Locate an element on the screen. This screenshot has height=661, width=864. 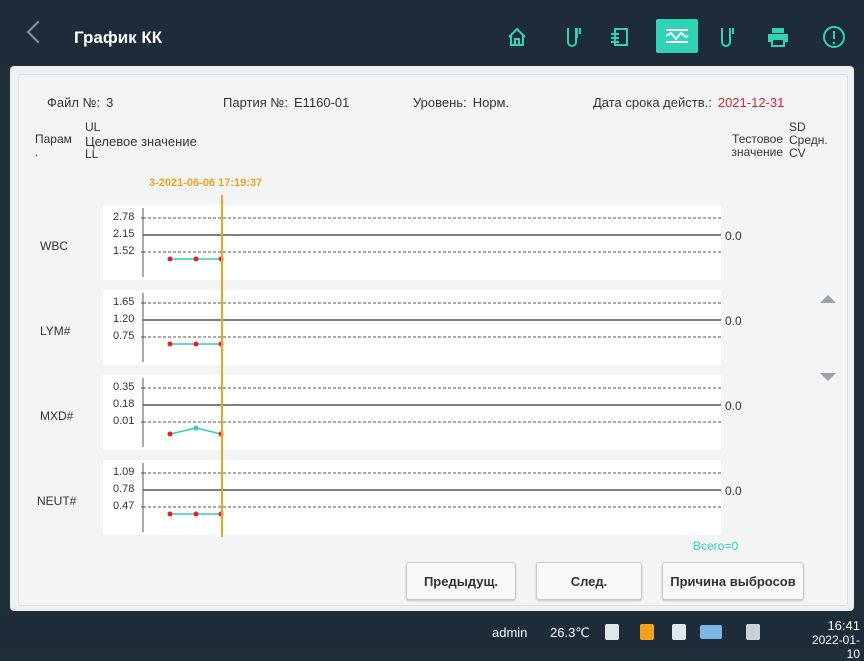
qc-chart-icon is located at coordinates (677, 36).